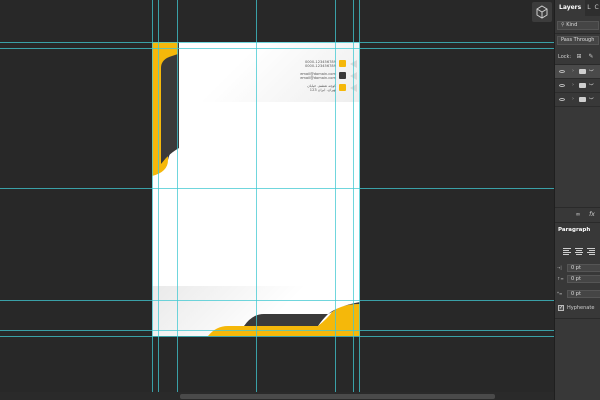 The width and height of the screenshot is (600, 400). What do you see at coordinates (342, 87) in the screenshot?
I see `location-icon` at bounding box center [342, 87].